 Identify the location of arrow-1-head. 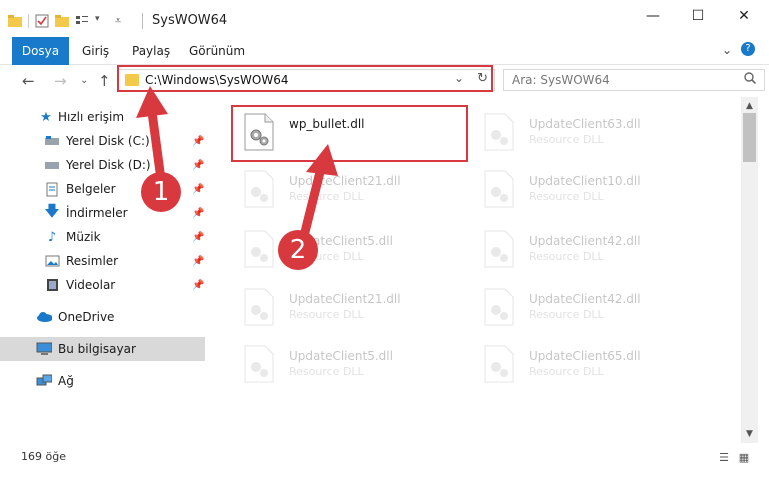
(152, 102).